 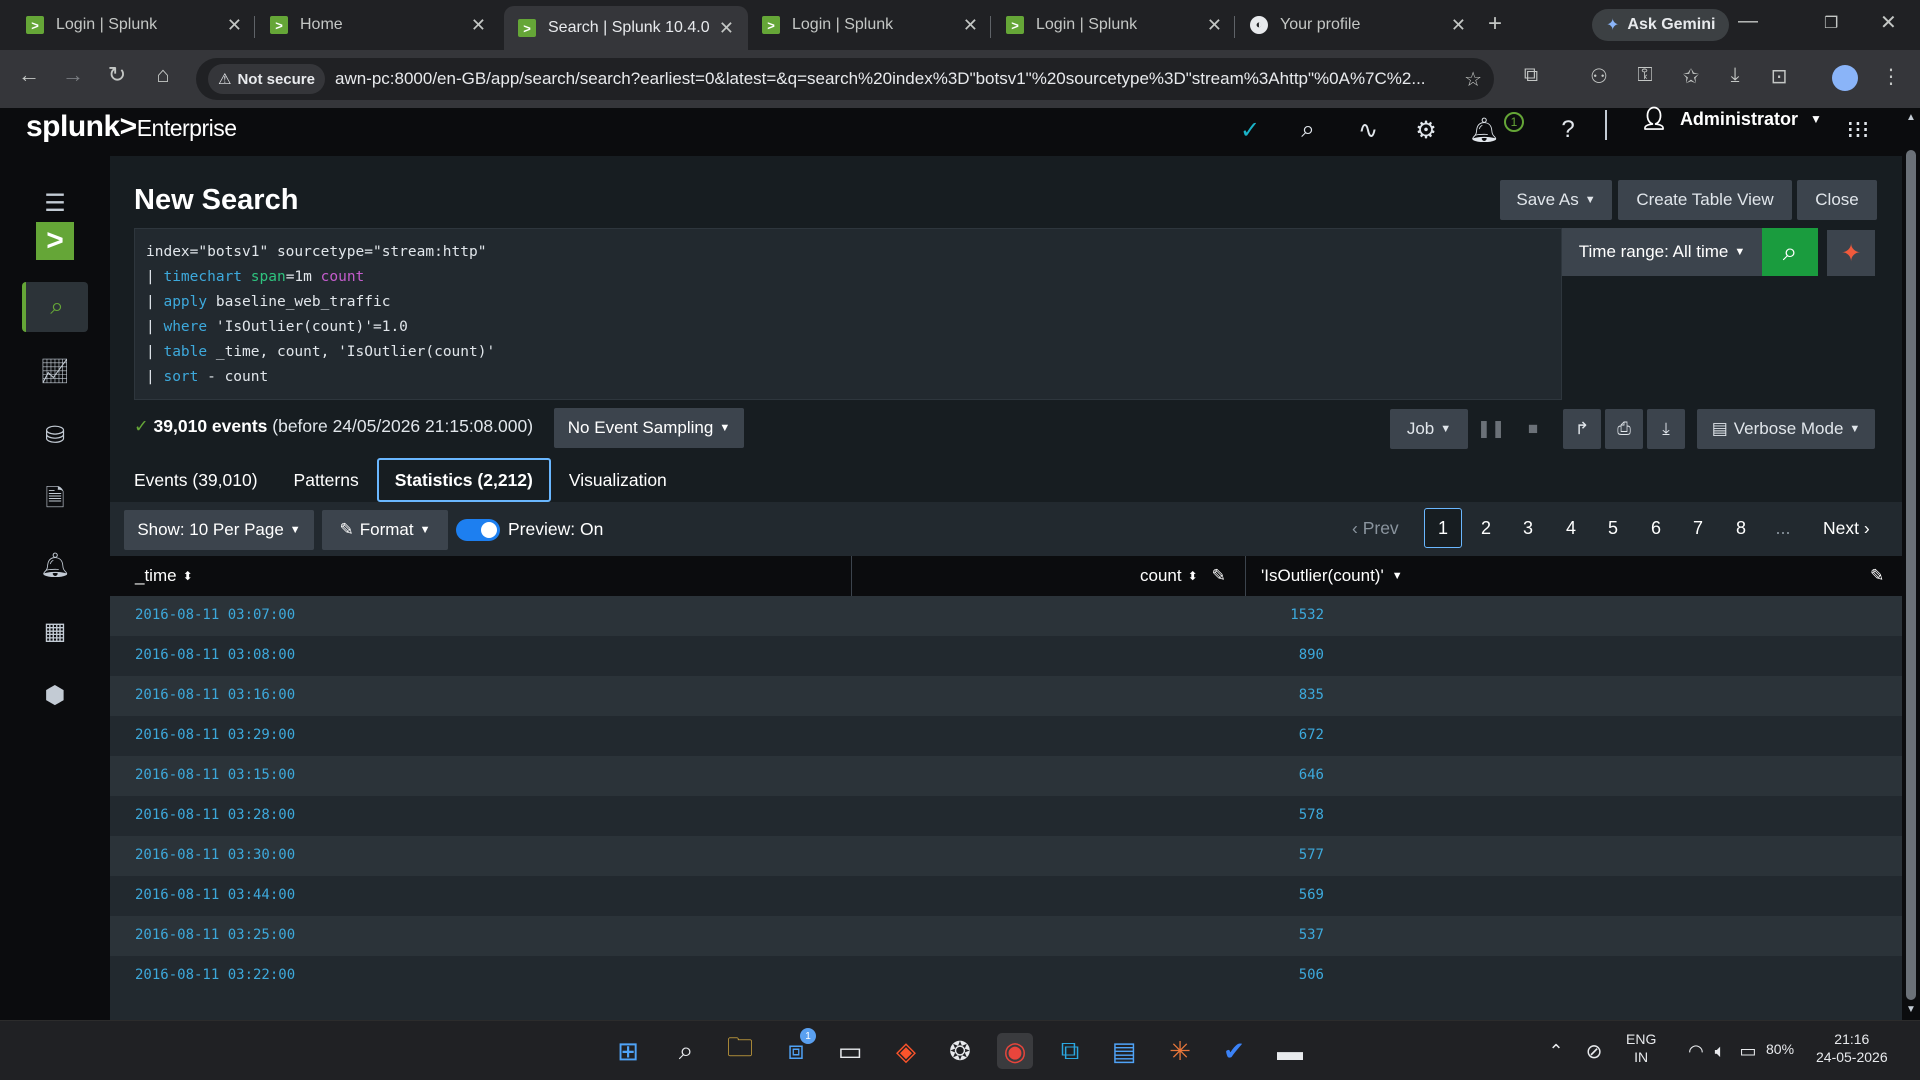 What do you see at coordinates (73, 75) in the screenshot?
I see `forward-button: →` at bounding box center [73, 75].